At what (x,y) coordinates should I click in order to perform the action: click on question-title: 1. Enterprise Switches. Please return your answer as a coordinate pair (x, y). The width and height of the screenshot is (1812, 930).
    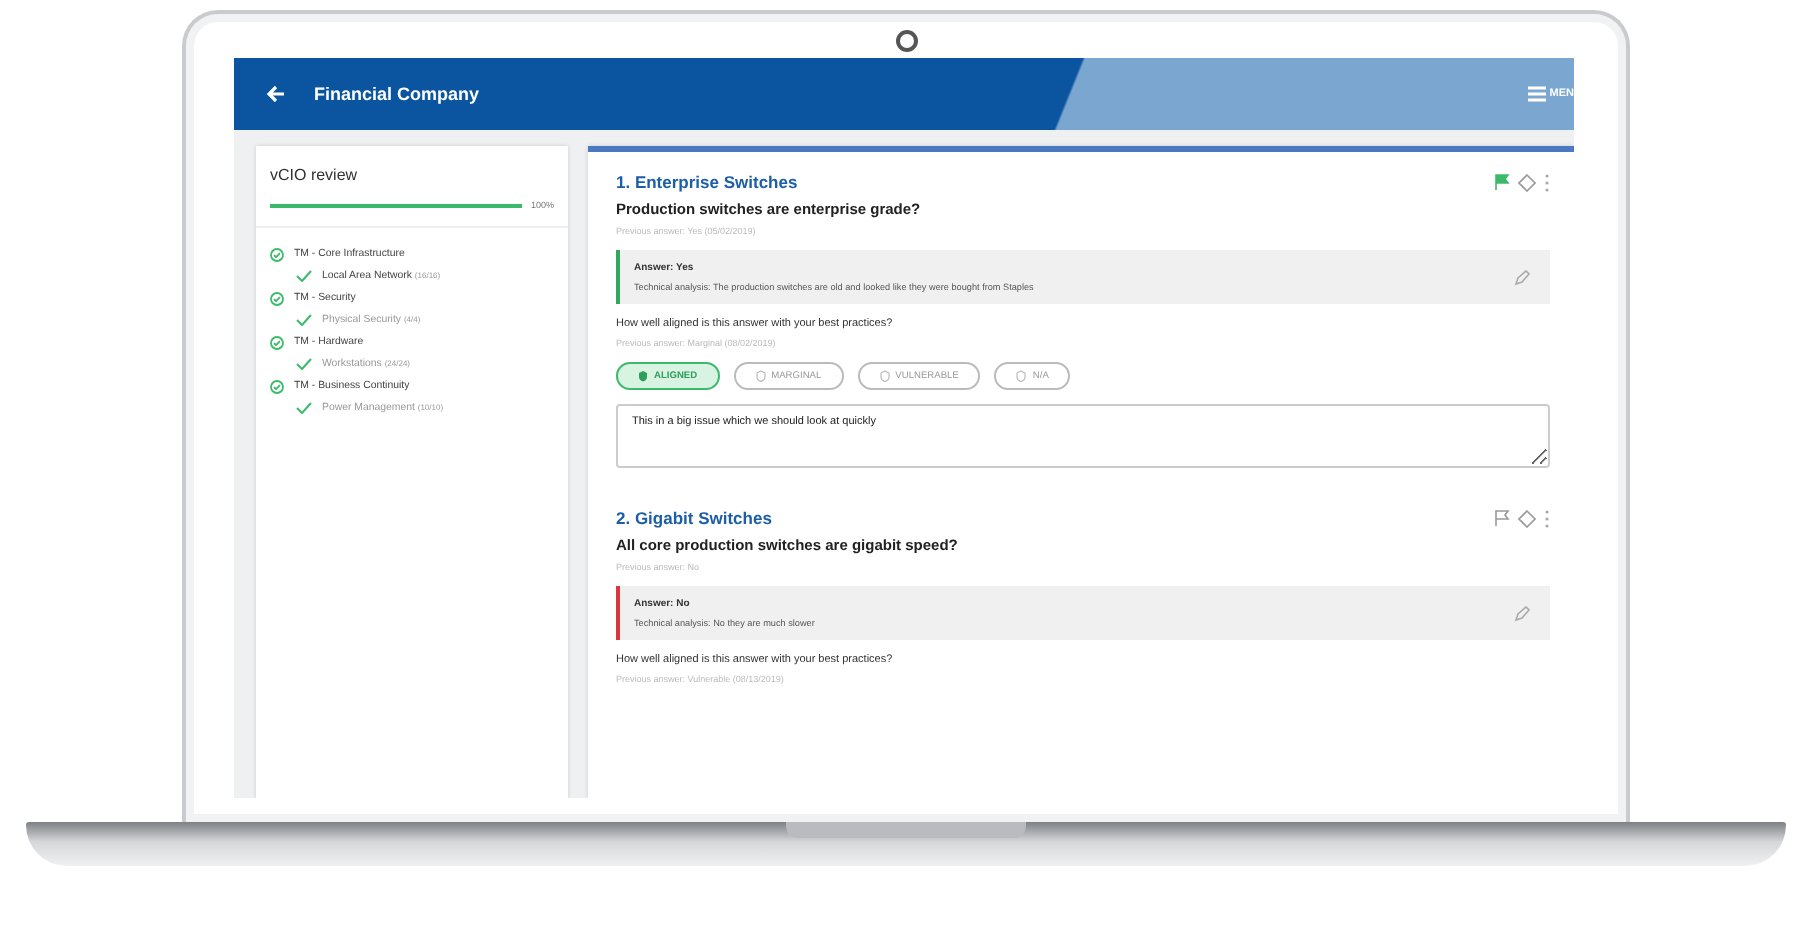
    Looking at the image, I should click on (707, 182).